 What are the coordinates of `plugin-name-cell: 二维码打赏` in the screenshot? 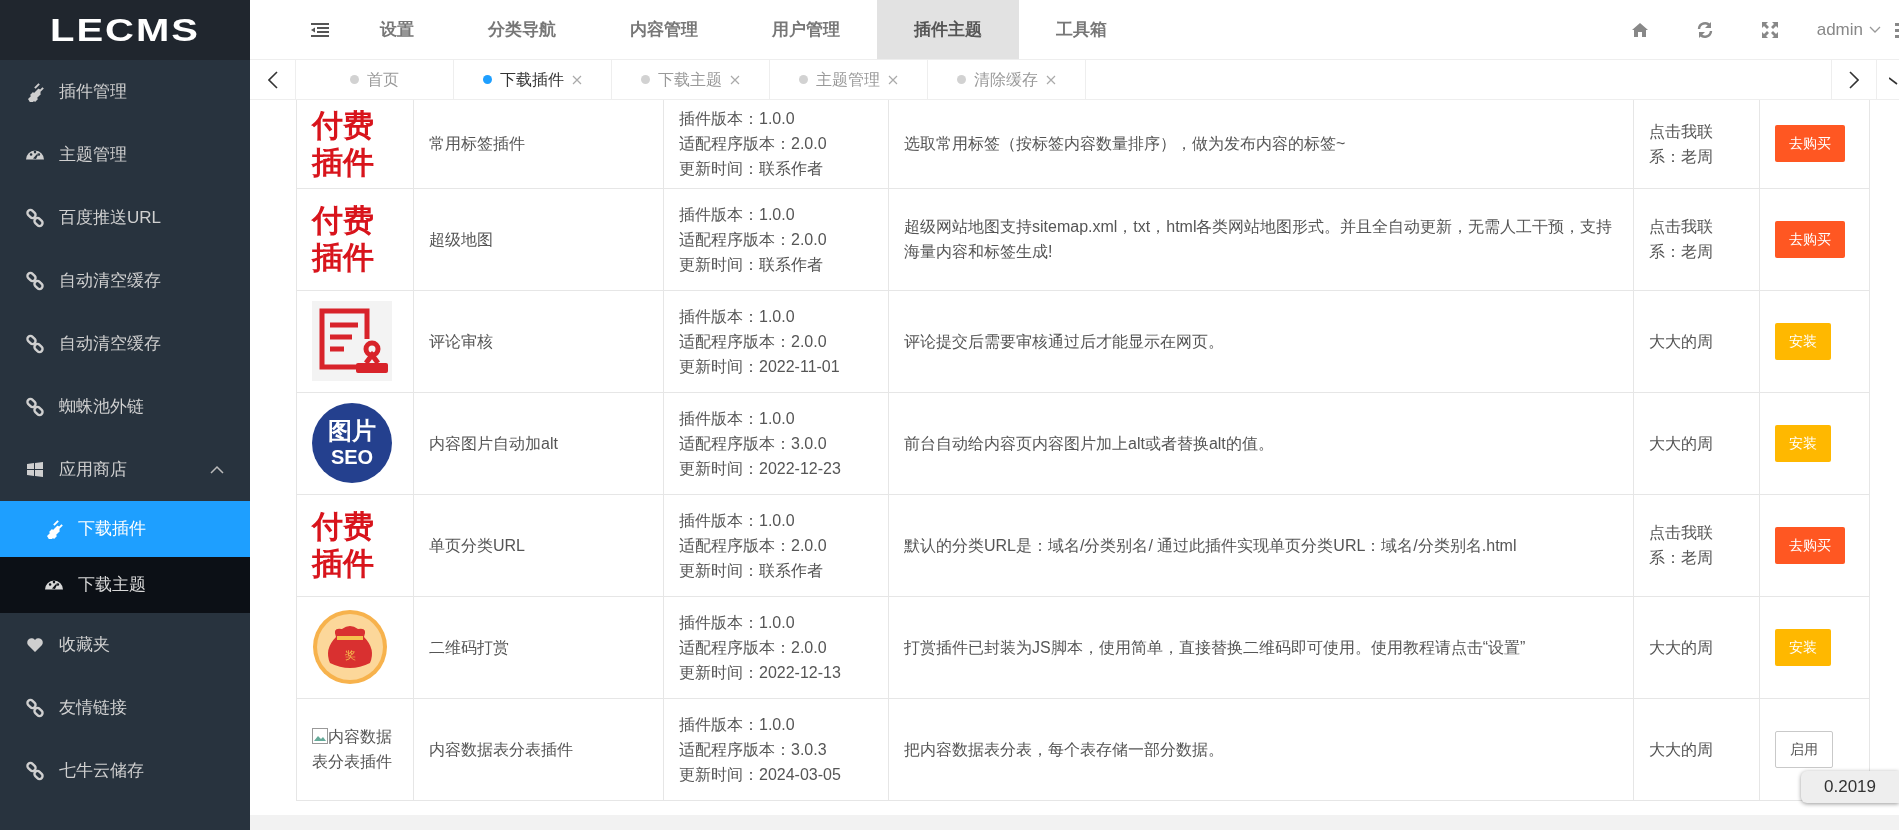 It's located at (538, 647).